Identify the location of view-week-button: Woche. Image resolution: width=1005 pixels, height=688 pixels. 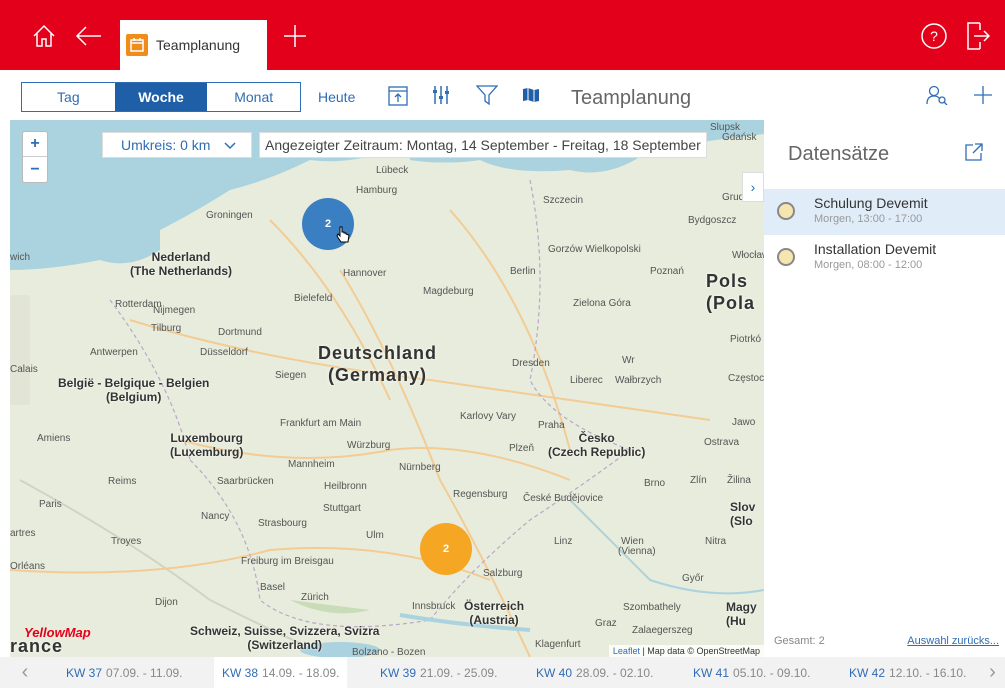
(161, 97).